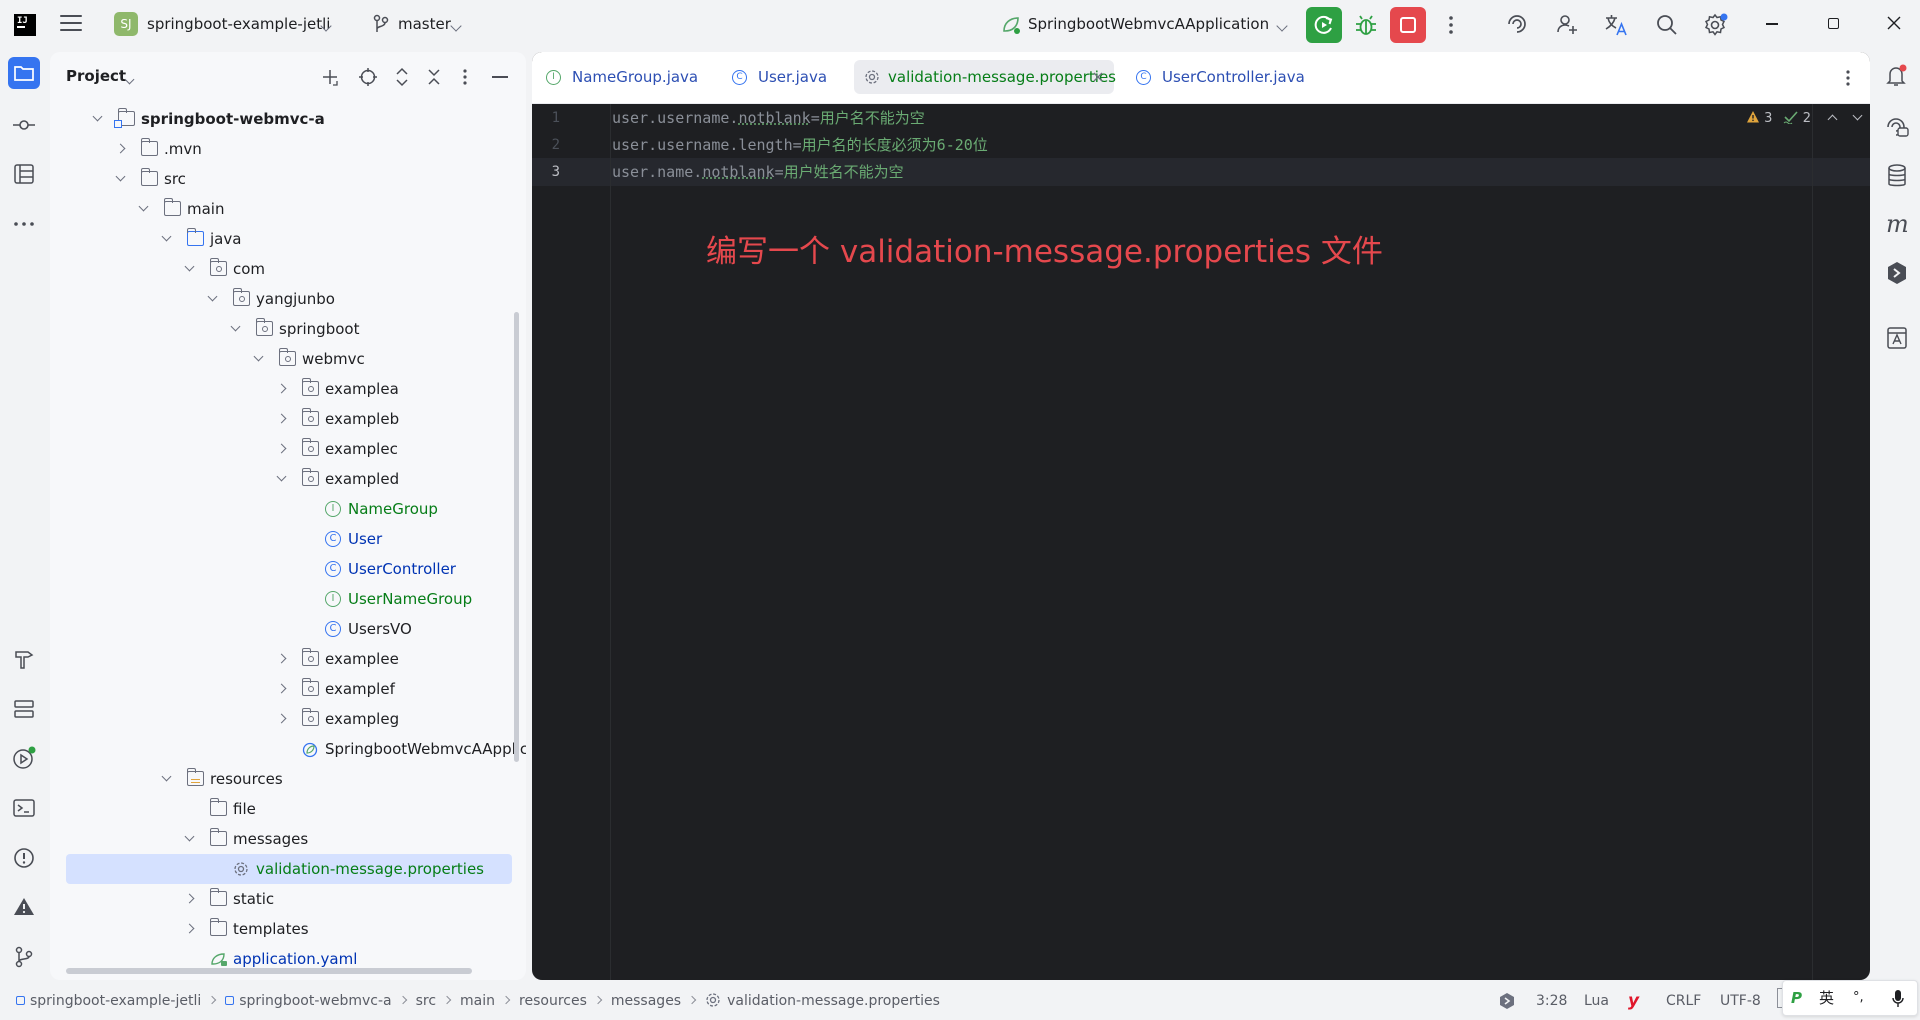 The height and width of the screenshot is (1020, 1920). I want to click on problems-icon, so click(24, 858).